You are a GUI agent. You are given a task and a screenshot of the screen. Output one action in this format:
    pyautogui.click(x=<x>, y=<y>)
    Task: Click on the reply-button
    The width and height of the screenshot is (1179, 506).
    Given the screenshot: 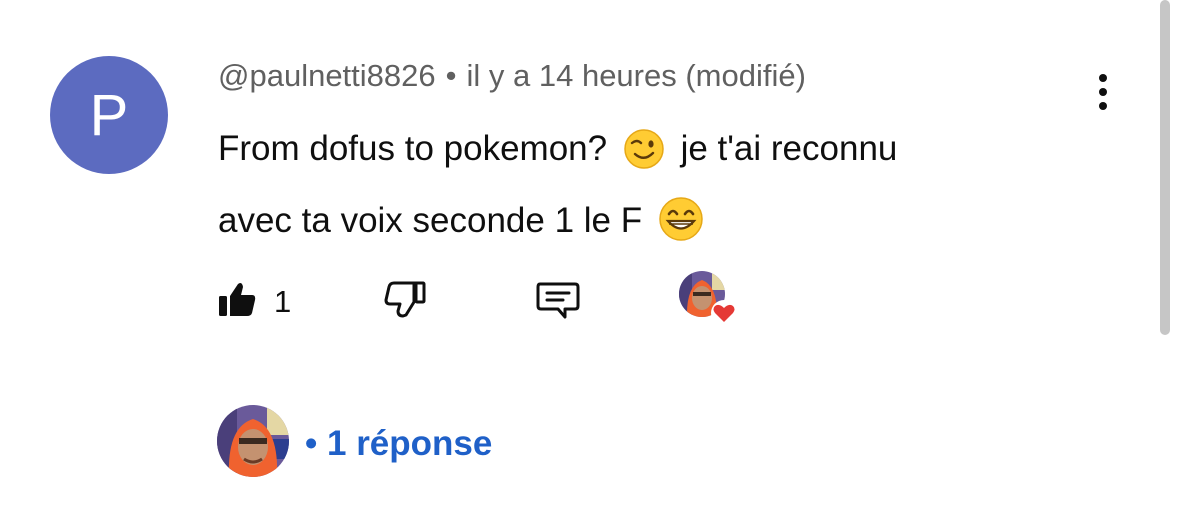 What is the action you would take?
    pyautogui.click(x=558, y=302)
    